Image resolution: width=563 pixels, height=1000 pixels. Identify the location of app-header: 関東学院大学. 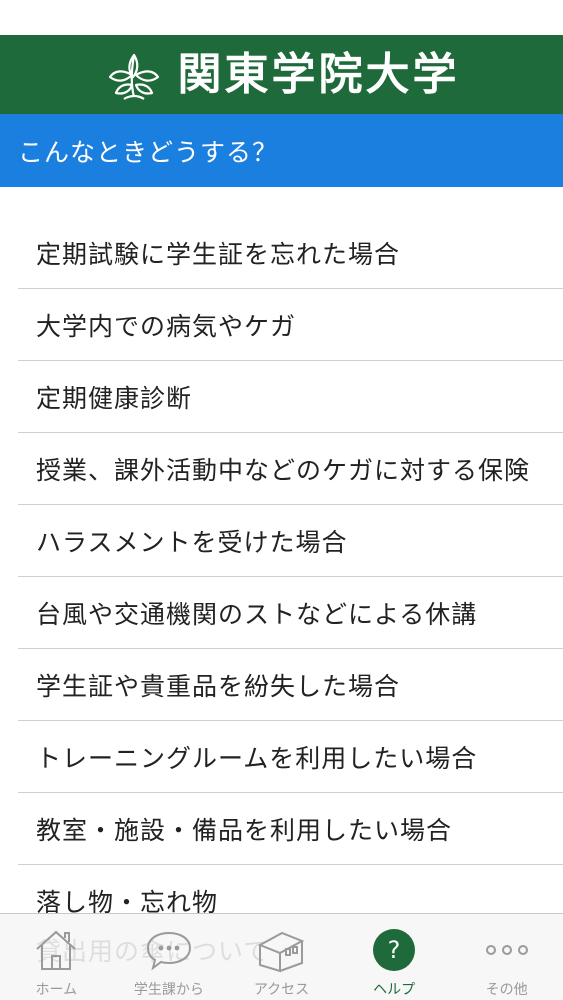
(281, 74).